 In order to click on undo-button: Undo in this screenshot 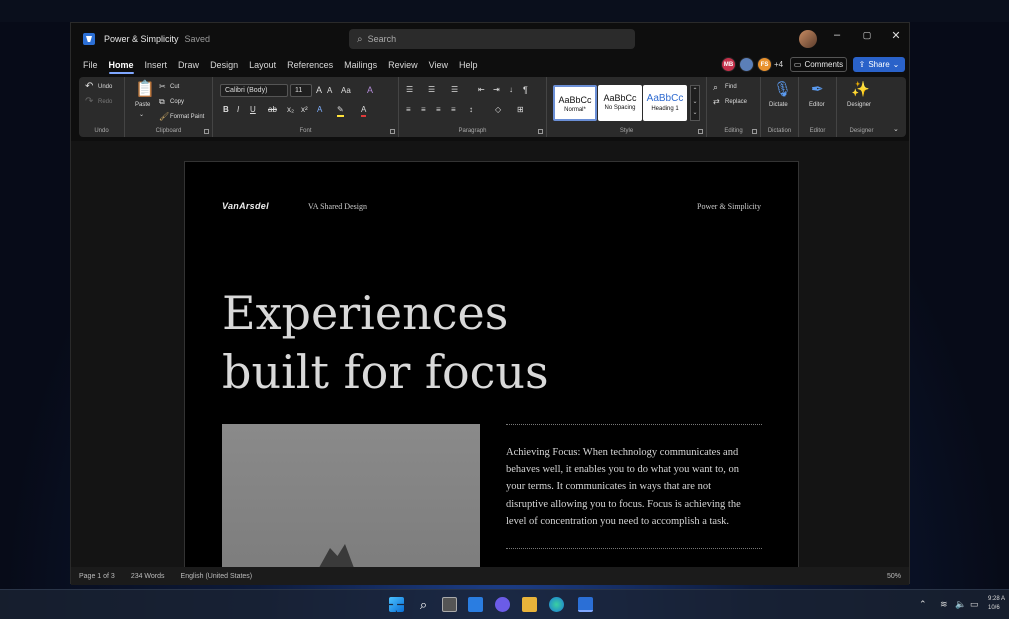, I will do `click(105, 87)`.